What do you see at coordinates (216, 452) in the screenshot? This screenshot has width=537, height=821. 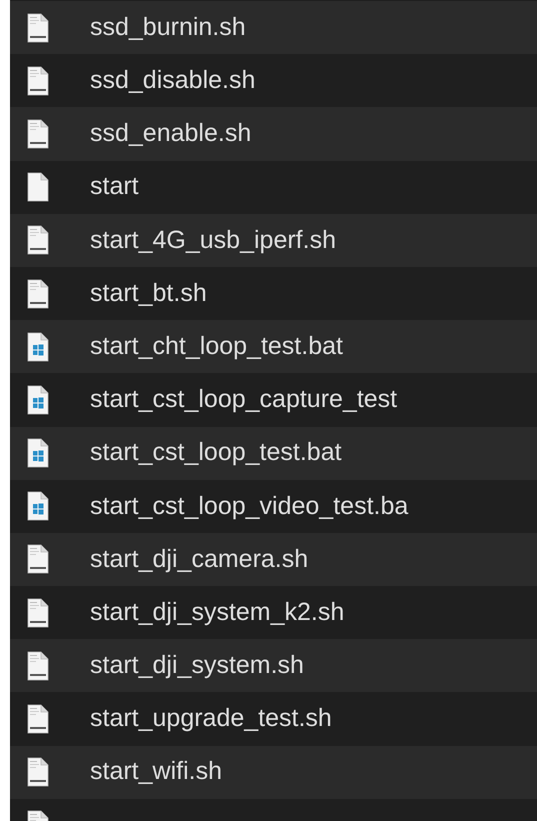 I see `file-name: start_cst_loop_test.bat` at bounding box center [216, 452].